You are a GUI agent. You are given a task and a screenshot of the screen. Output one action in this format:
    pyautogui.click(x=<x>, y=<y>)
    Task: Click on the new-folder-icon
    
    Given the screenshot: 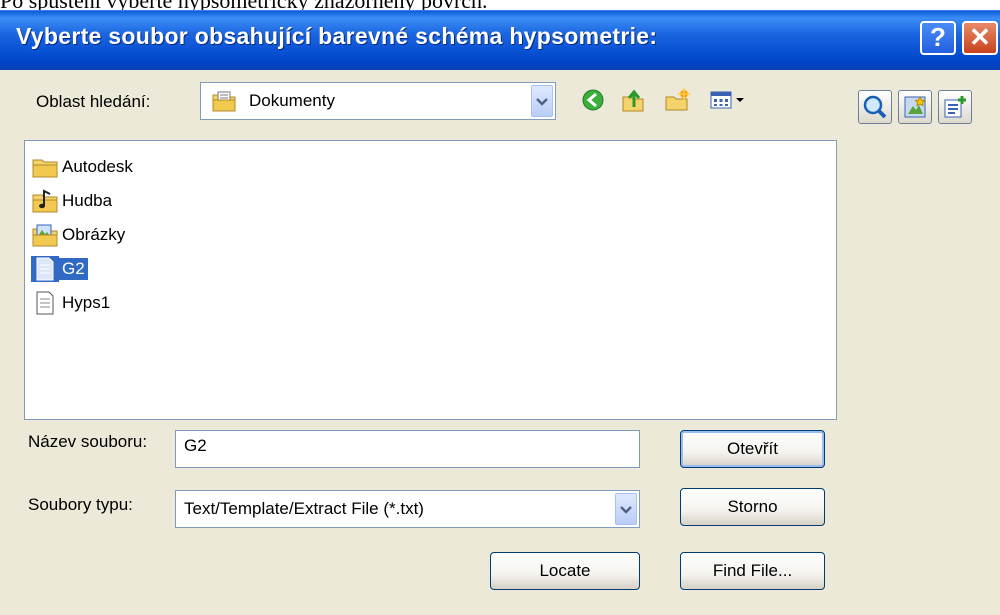 What is the action you would take?
    pyautogui.click(x=677, y=100)
    